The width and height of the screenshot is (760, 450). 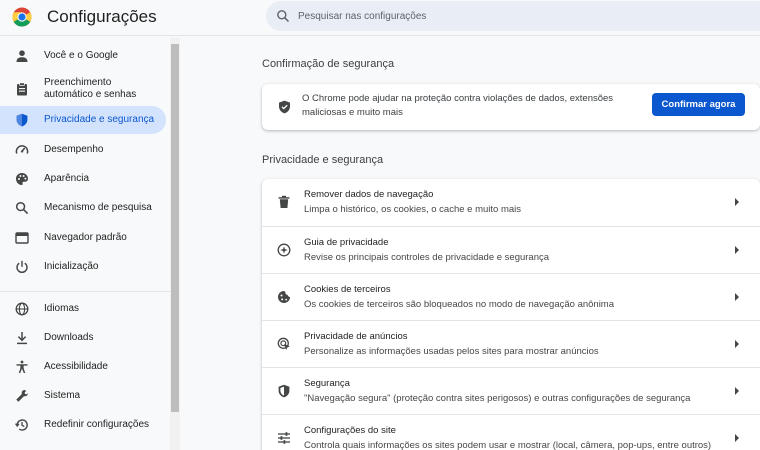 I want to click on row-title: Privacidade de anúncios, so click(x=356, y=336).